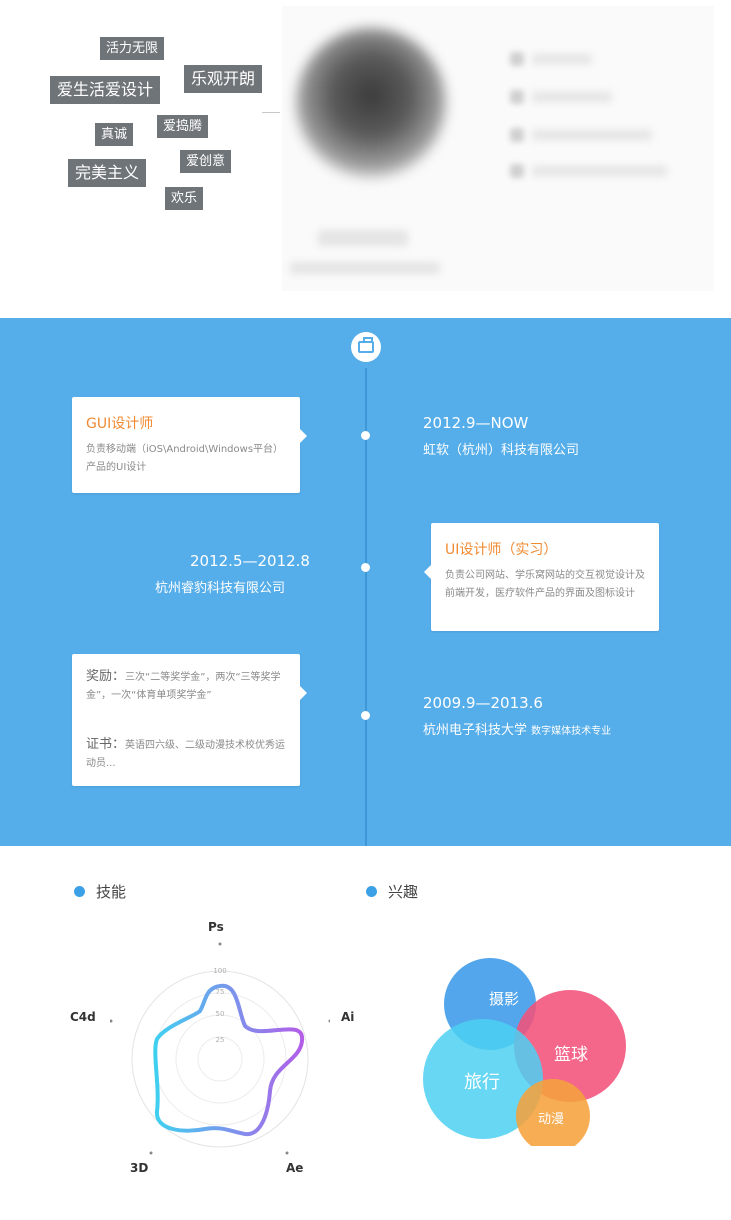 The image size is (731, 1220). What do you see at coordinates (551, 1119) in the screenshot?
I see `bubble-label-anime: 动漫` at bounding box center [551, 1119].